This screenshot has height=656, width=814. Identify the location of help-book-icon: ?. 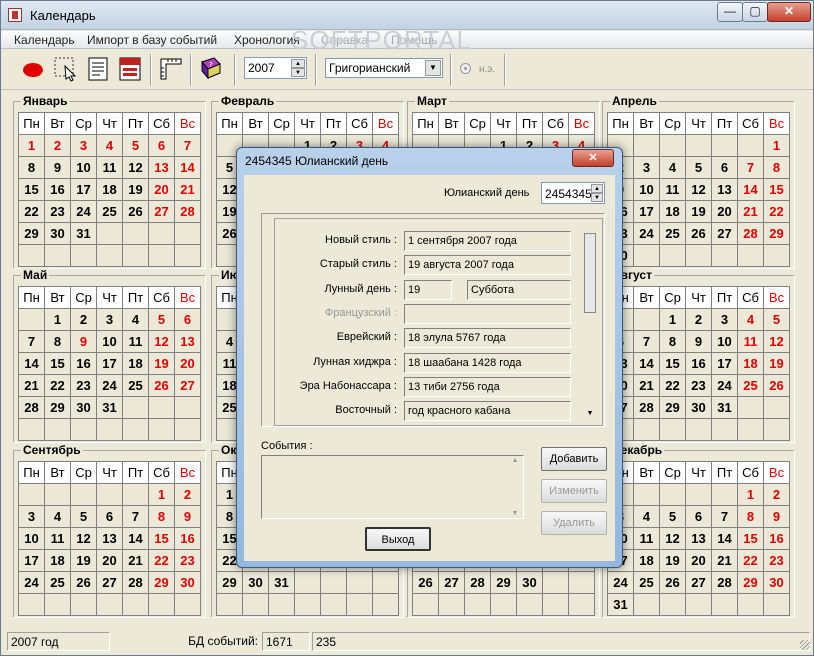
(211, 69).